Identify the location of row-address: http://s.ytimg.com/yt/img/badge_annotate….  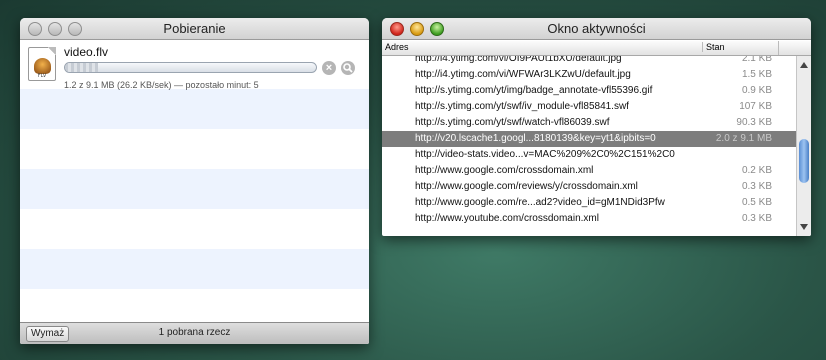
(534, 90).